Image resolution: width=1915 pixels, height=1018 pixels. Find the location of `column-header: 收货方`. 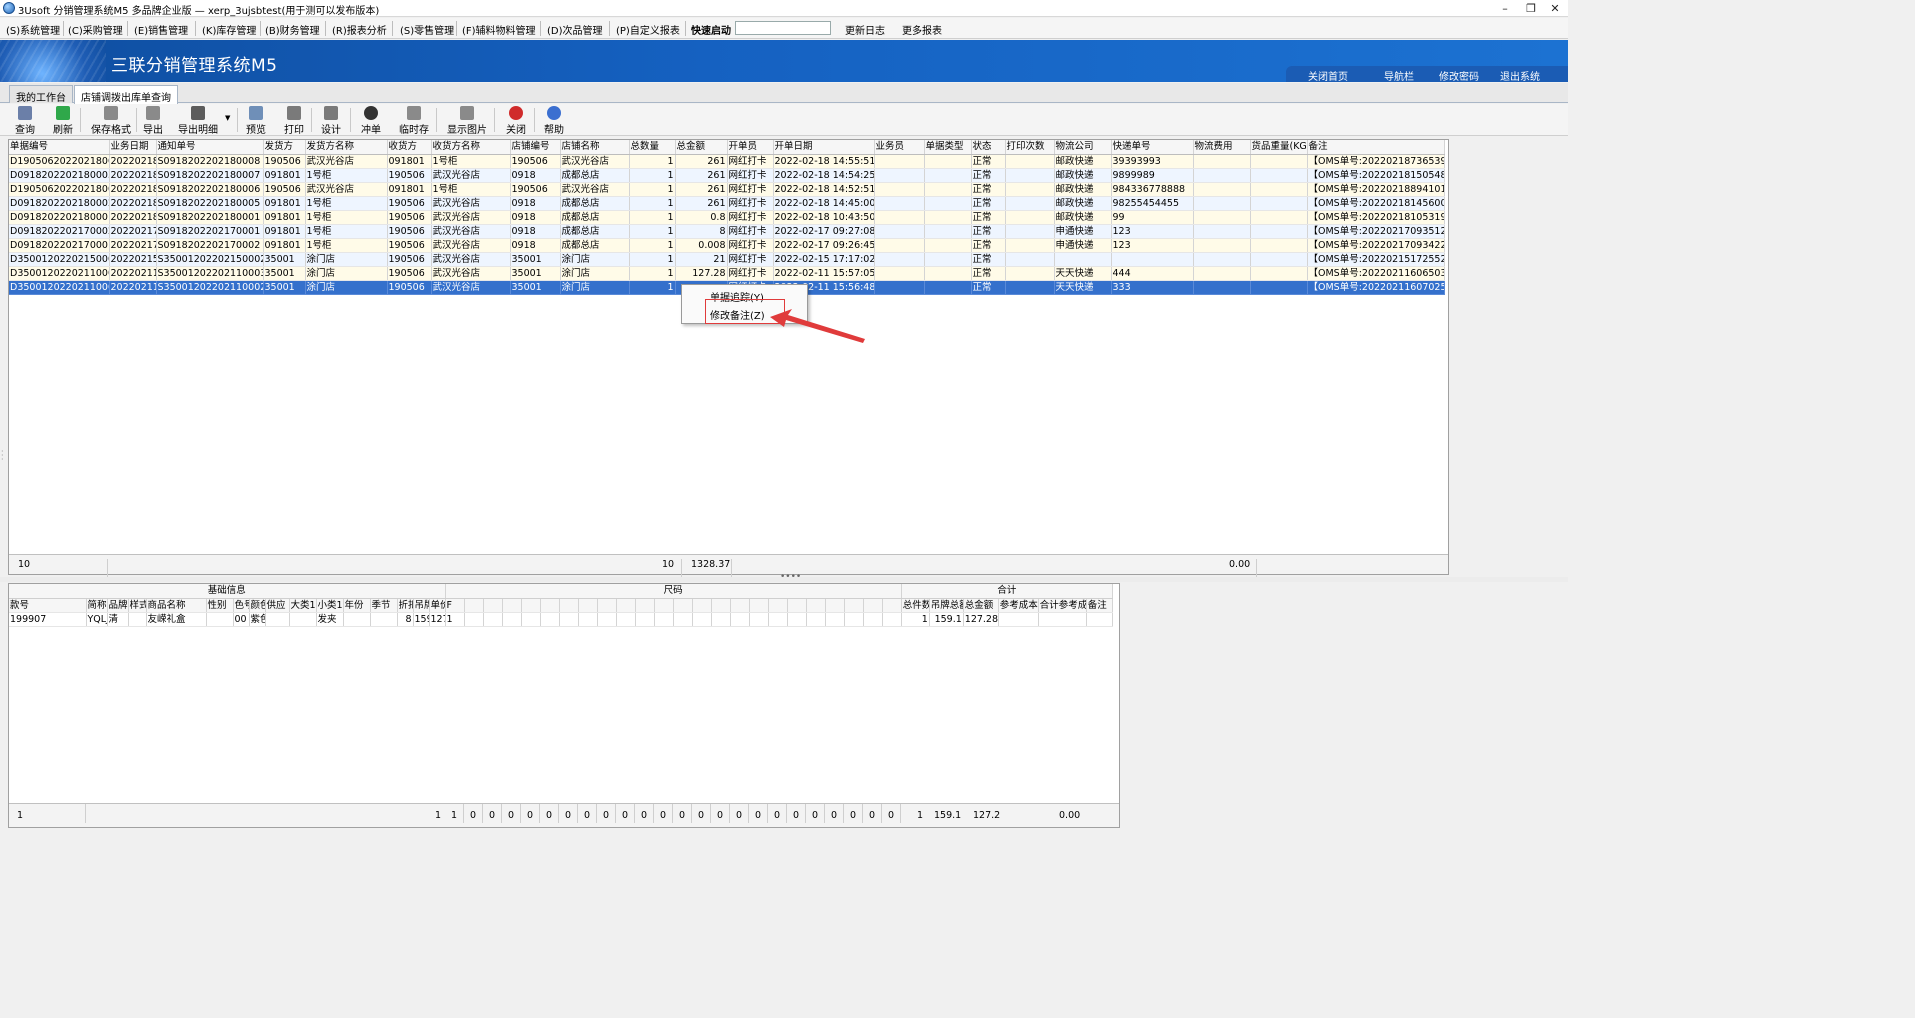

column-header: 收货方 is located at coordinates (409, 147).